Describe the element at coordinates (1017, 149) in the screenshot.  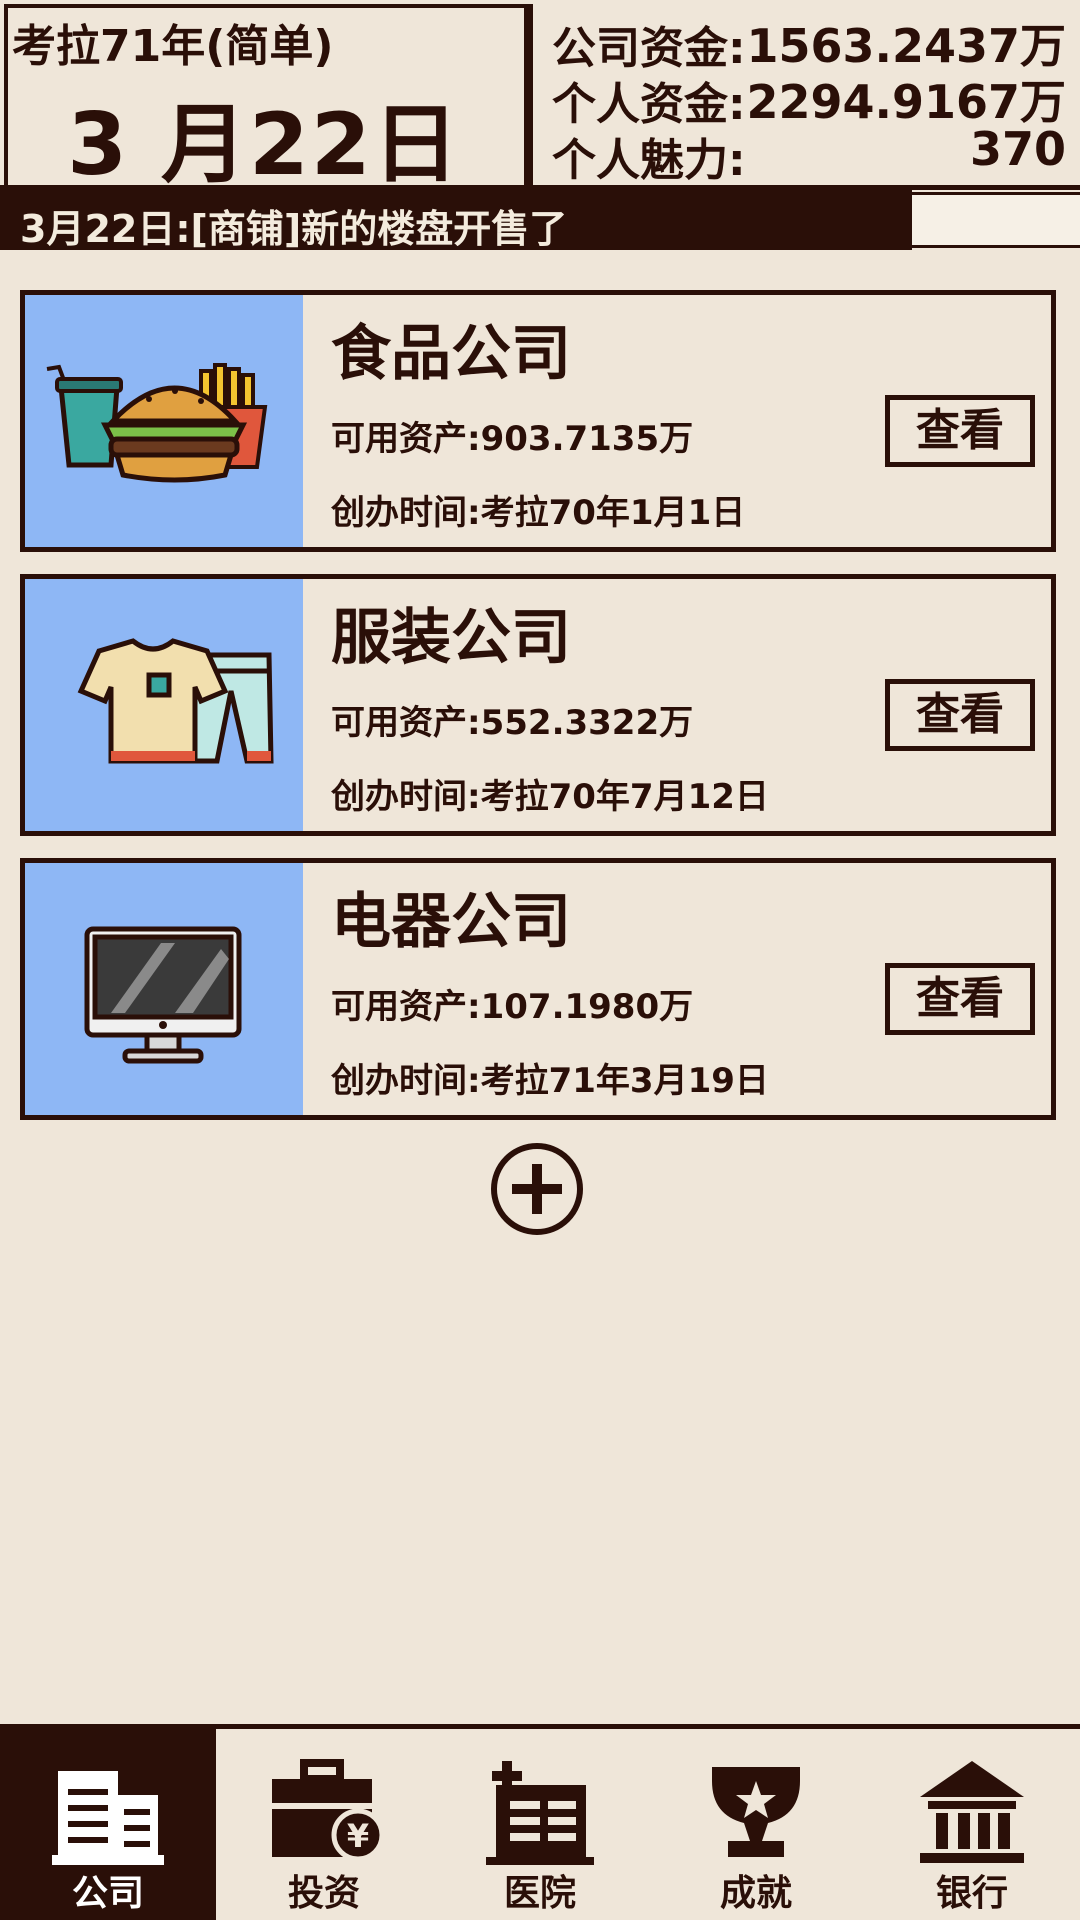
I see `charisma-value: 370` at that location.